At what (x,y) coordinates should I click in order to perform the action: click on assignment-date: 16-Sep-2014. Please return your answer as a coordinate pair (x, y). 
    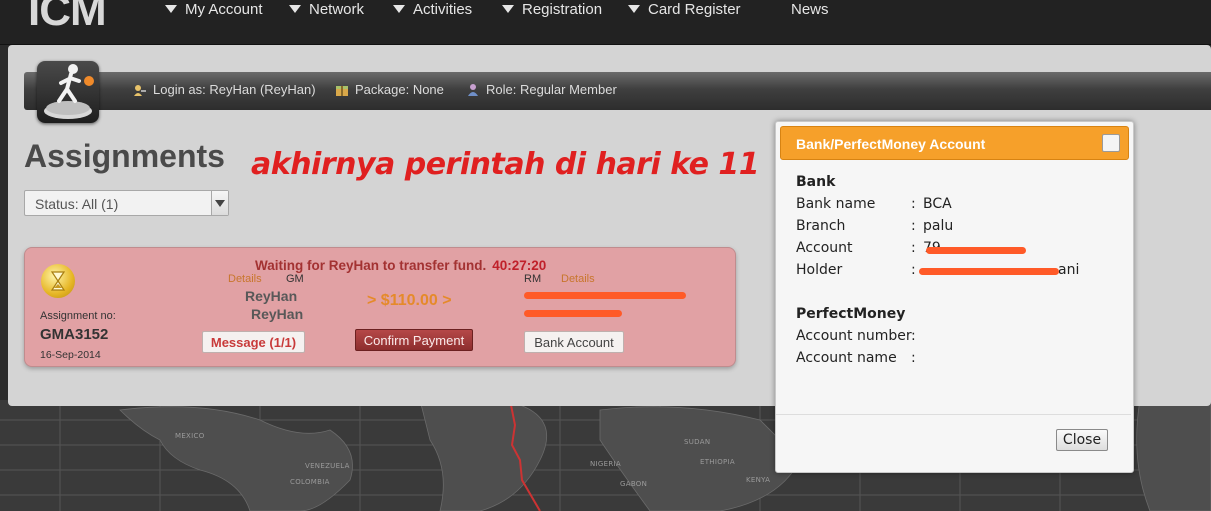
    Looking at the image, I should click on (70, 355).